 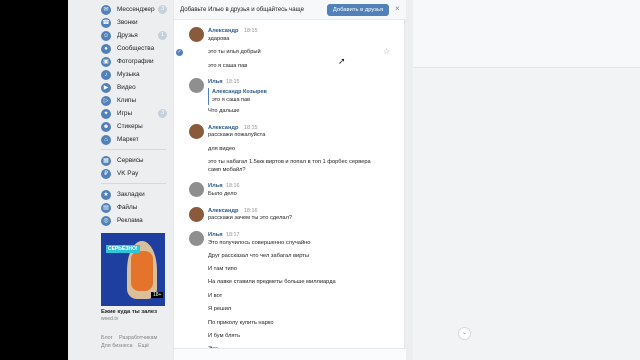 What do you see at coordinates (118, 87) in the screenshot?
I see `sidebar-item-video: ▶ Видео` at bounding box center [118, 87].